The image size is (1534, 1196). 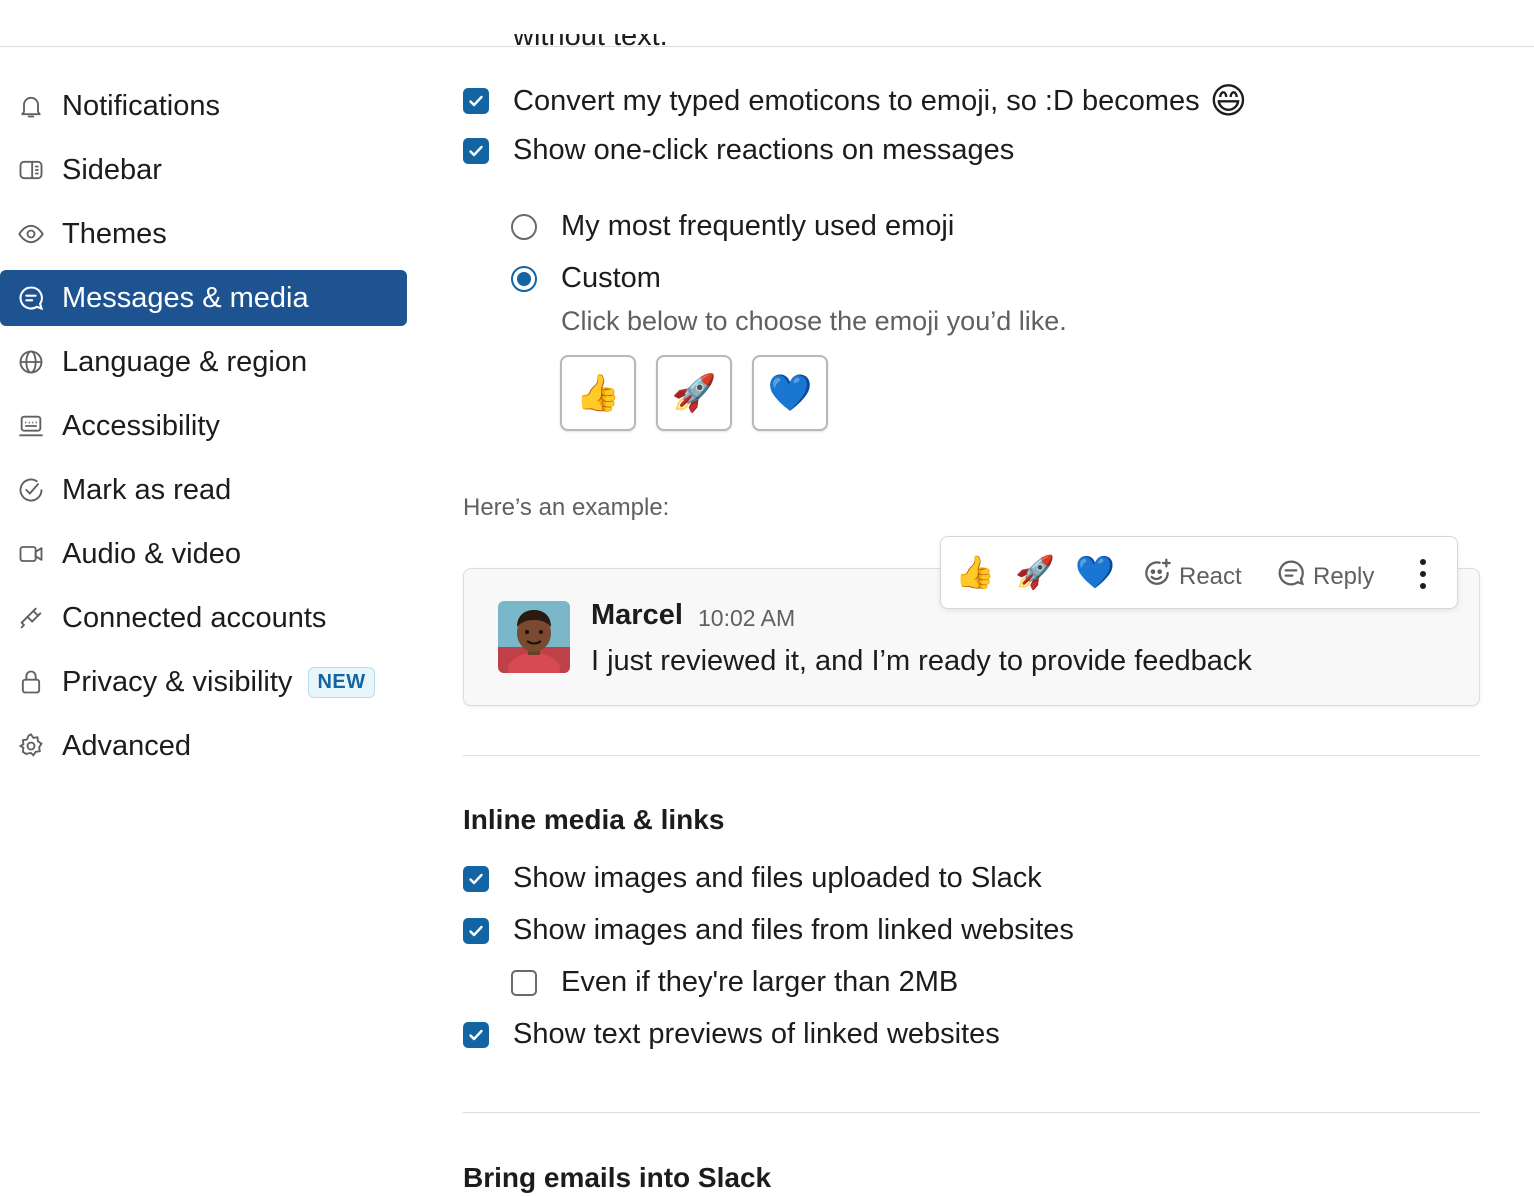 I want to click on larger-than-label: Even if they're larger than 2MB, so click(x=760, y=982).